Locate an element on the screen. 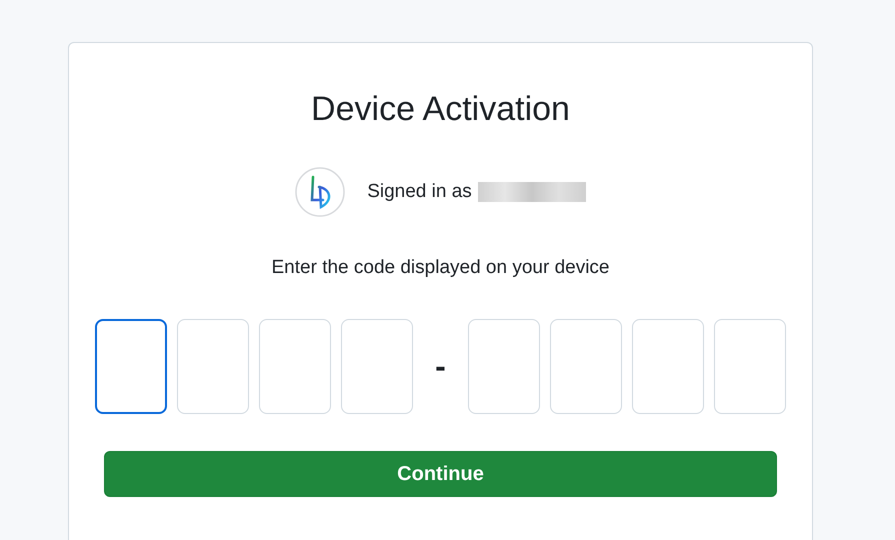 The image size is (895, 540). continue-button: Continue is located at coordinates (440, 474).